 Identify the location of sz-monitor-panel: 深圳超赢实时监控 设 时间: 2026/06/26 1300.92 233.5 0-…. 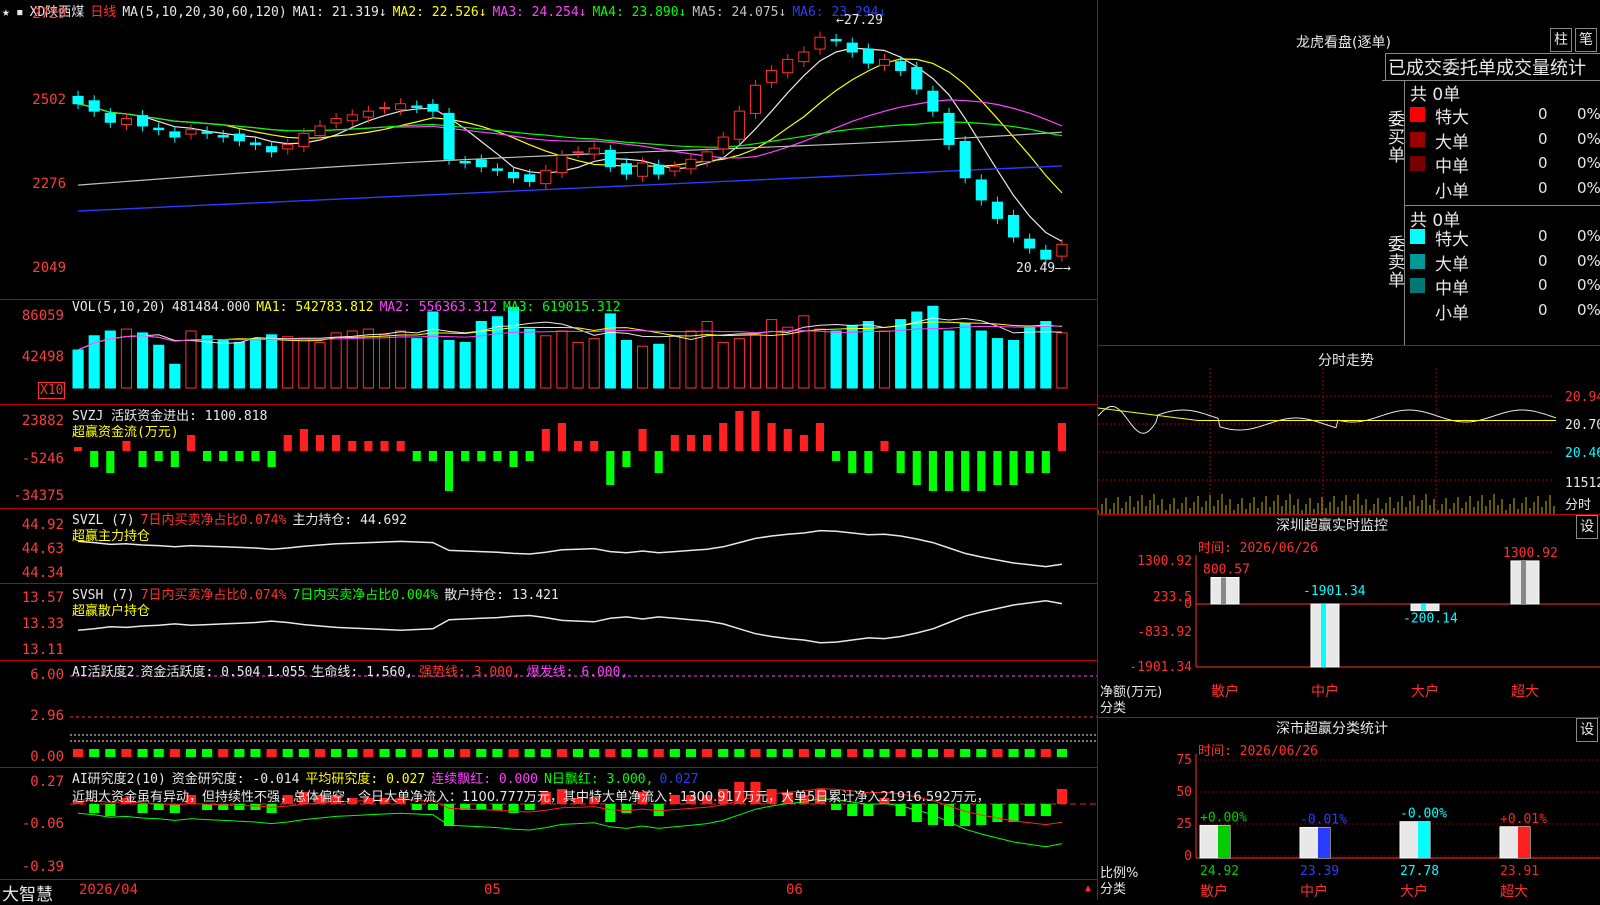
(1349, 616).